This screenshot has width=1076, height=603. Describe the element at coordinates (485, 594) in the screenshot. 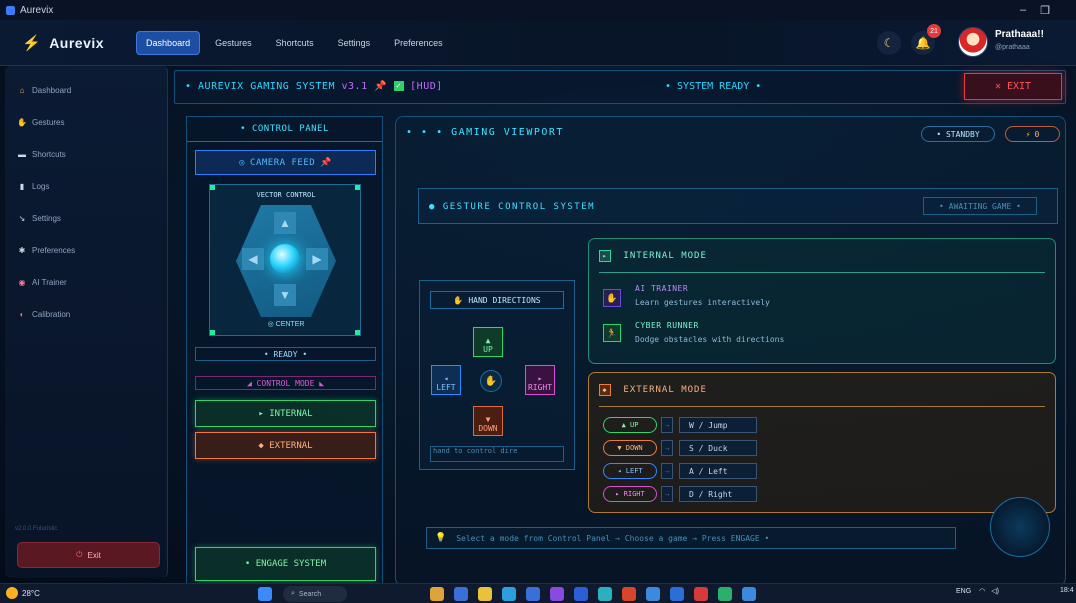

I see `folder-icon` at that location.